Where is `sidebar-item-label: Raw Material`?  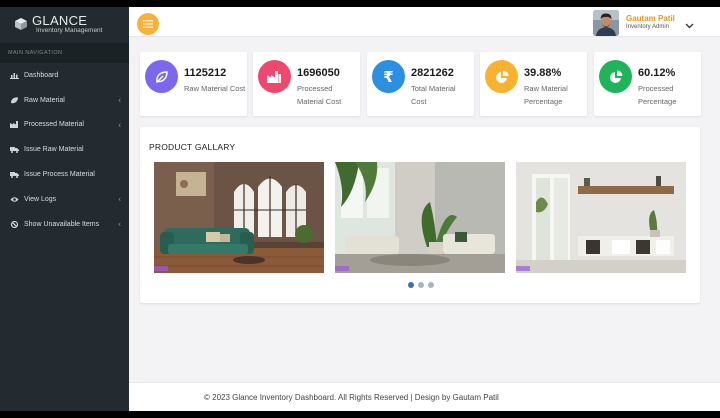
sidebar-item-label: Raw Material is located at coordinates (44, 100).